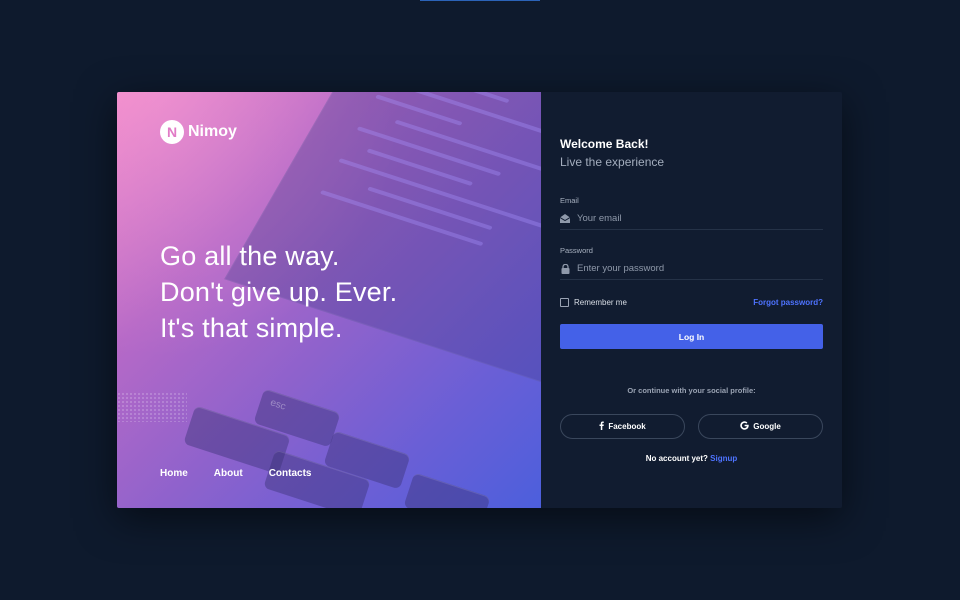 The image size is (960, 600). I want to click on remember-checkbox, so click(564, 302).